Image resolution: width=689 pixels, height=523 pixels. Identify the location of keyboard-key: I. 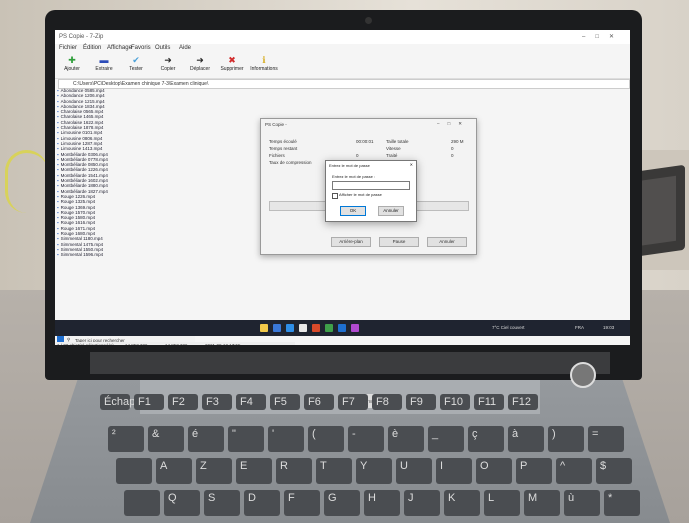
(454, 471).